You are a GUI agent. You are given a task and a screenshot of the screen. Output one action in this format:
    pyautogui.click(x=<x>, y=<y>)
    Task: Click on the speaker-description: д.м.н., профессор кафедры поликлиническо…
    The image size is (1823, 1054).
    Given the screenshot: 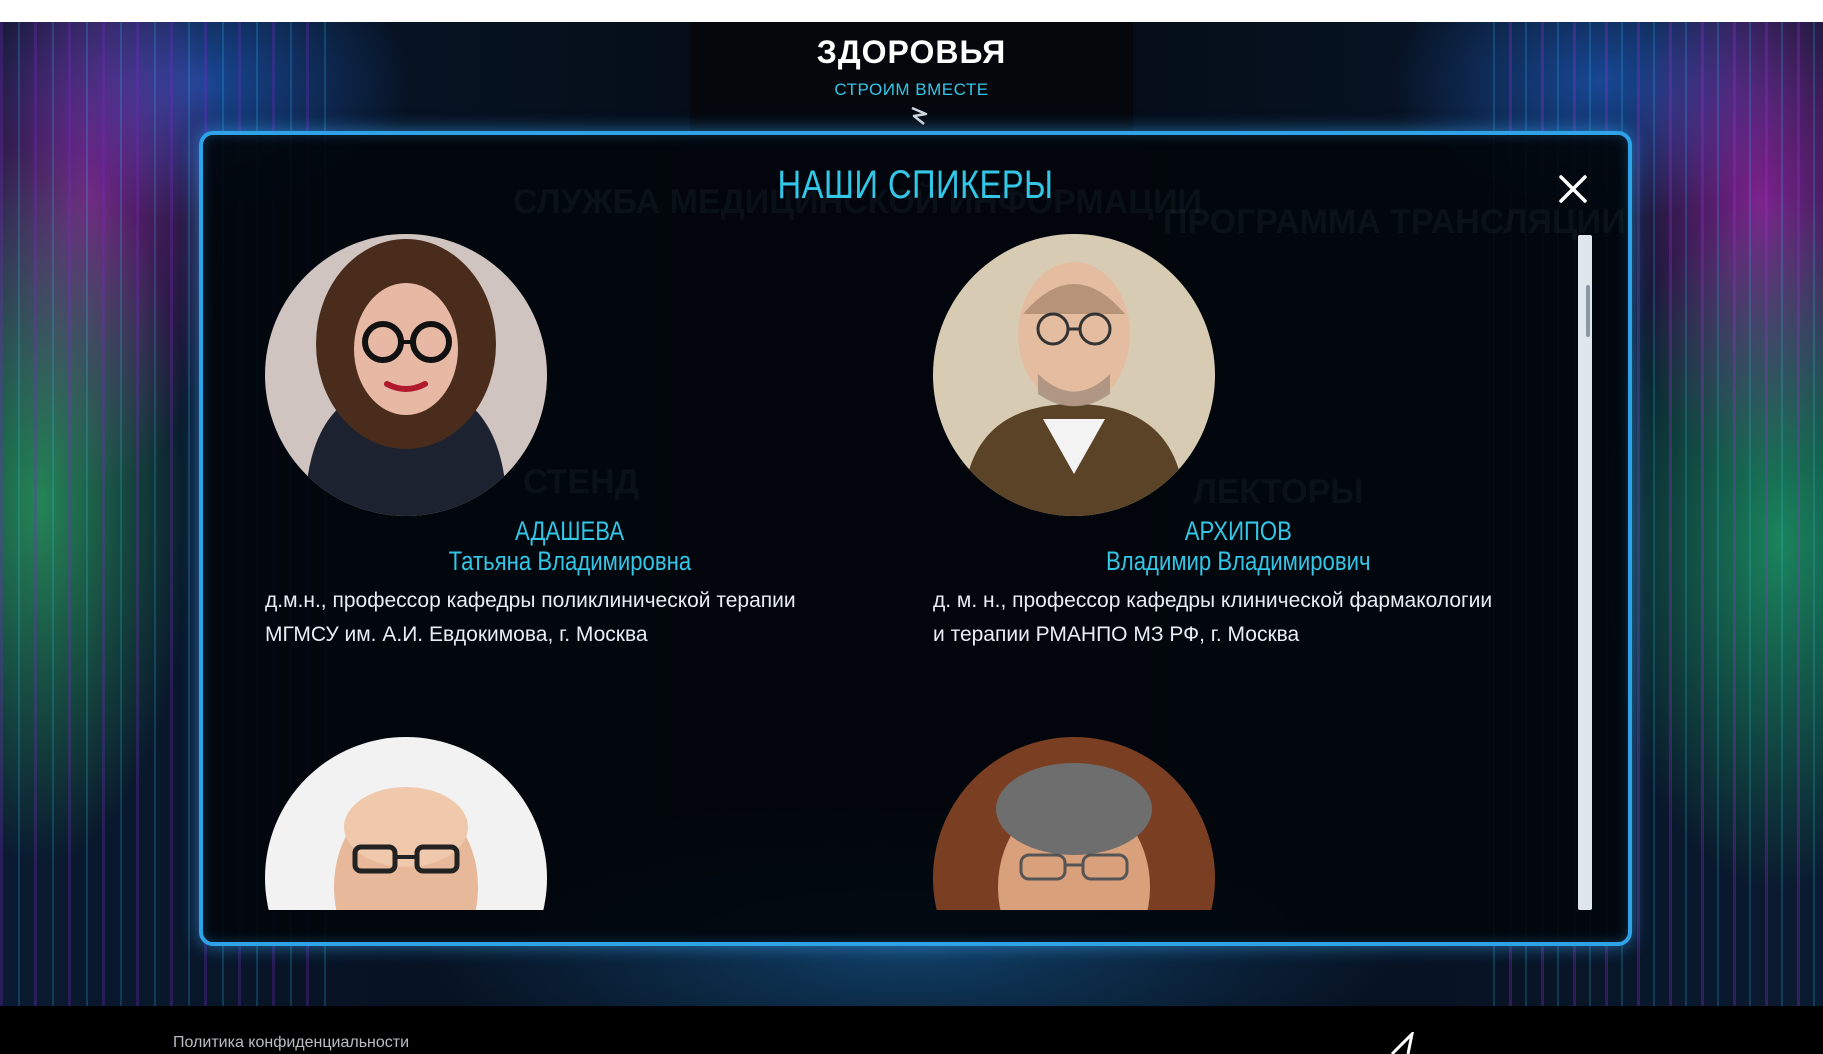 What is the action you would take?
    pyautogui.click(x=585, y=618)
    